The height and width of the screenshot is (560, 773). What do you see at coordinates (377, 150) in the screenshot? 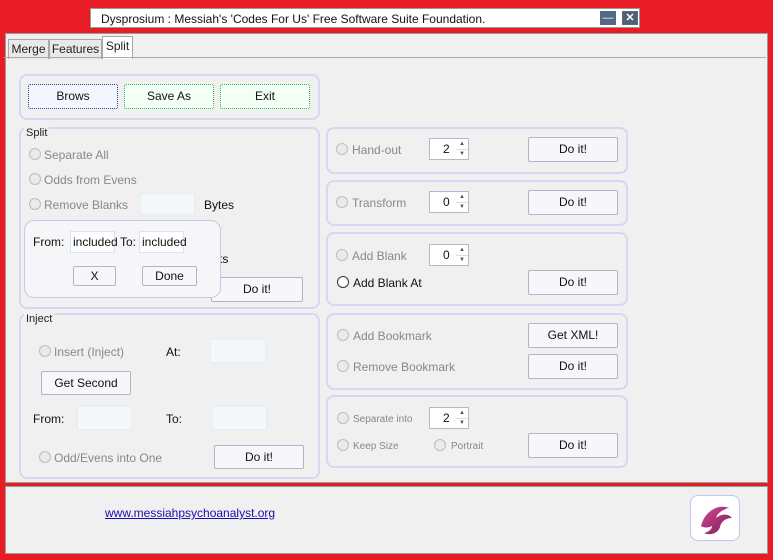
I see `handout-label: Hand-out` at bounding box center [377, 150].